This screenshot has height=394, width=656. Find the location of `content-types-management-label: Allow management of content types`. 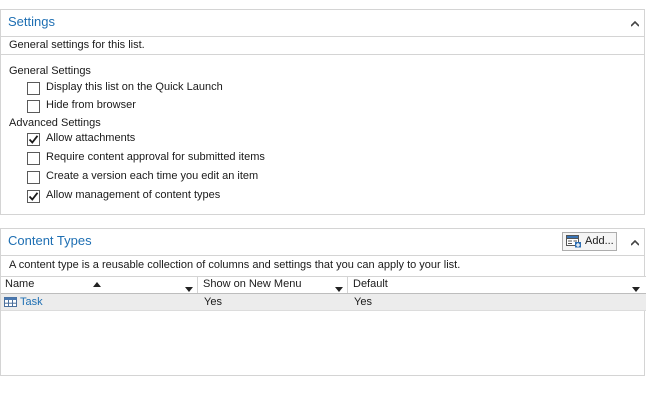

content-types-management-label: Allow management of content types is located at coordinates (133, 195).